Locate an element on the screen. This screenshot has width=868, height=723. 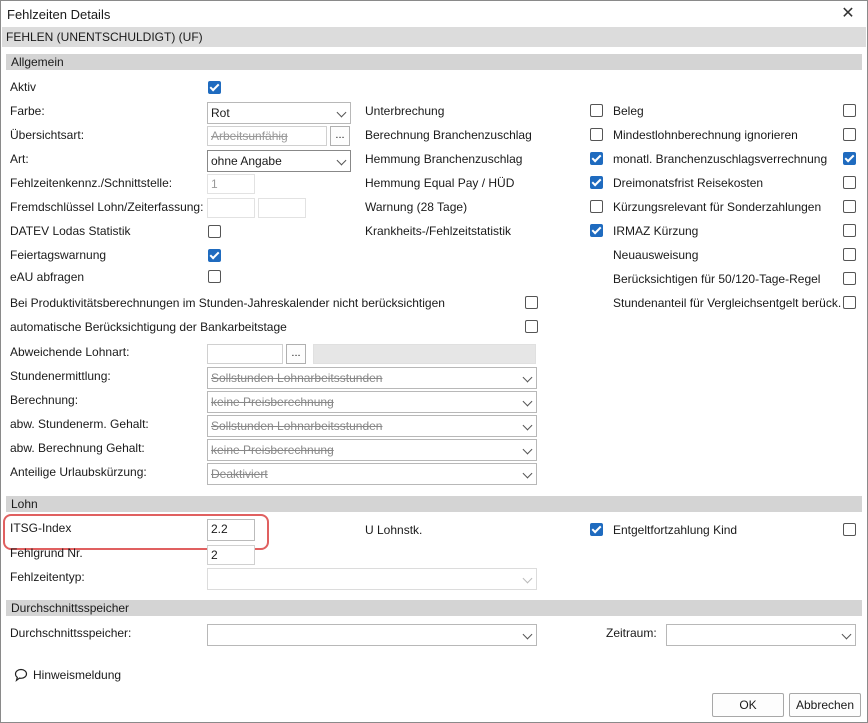
aktiv-checkbox is located at coordinates (214, 87).